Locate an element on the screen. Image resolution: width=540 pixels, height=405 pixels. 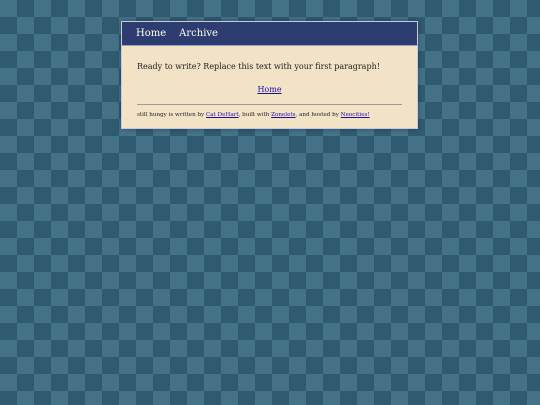
zonelets-link: Zonelets is located at coordinates (283, 115).